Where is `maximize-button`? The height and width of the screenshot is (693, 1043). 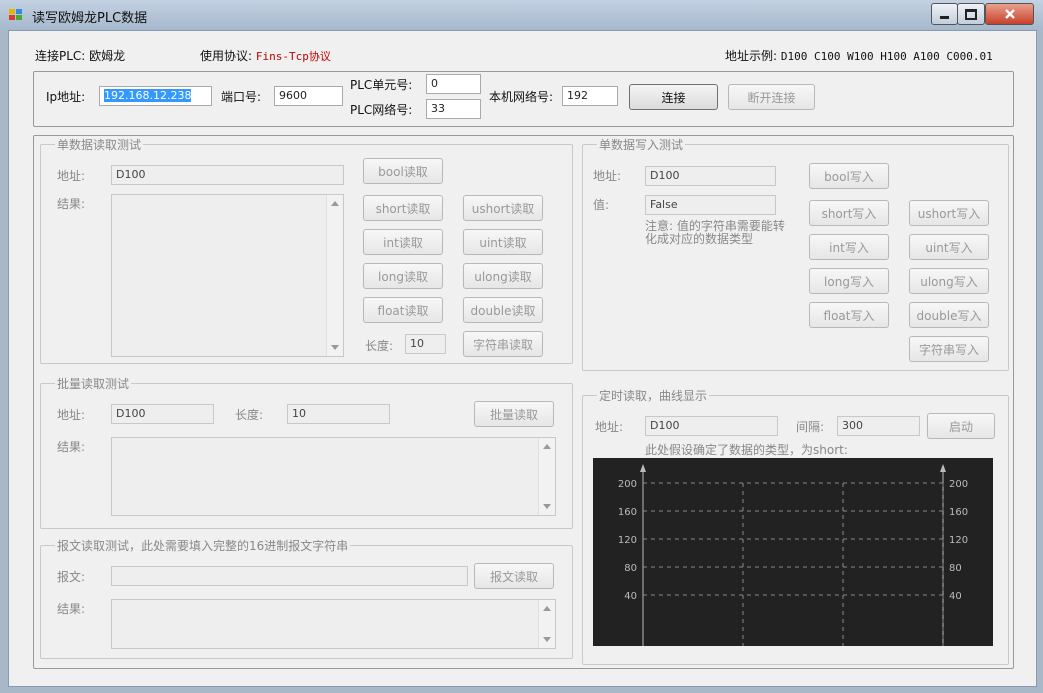 maximize-button is located at coordinates (971, 14).